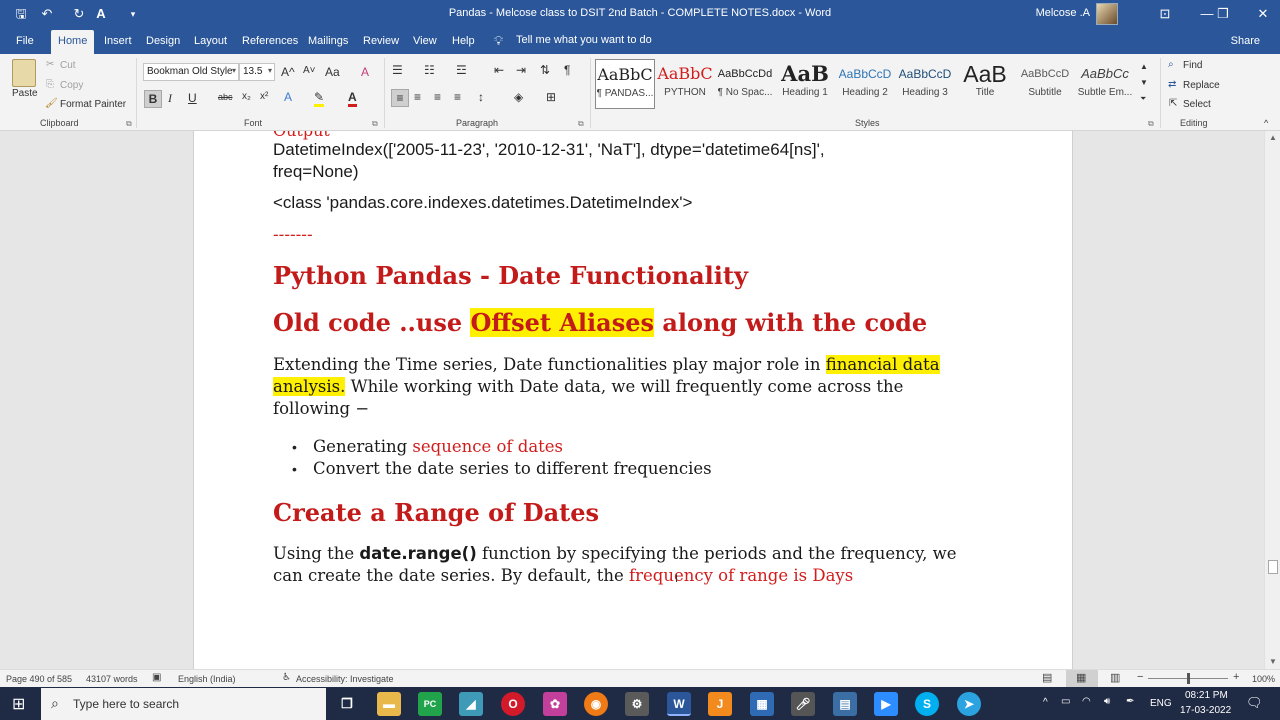 The image size is (1280, 720). What do you see at coordinates (1254, 703) in the screenshot?
I see `notifications-icon: 🗨︎` at bounding box center [1254, 703].